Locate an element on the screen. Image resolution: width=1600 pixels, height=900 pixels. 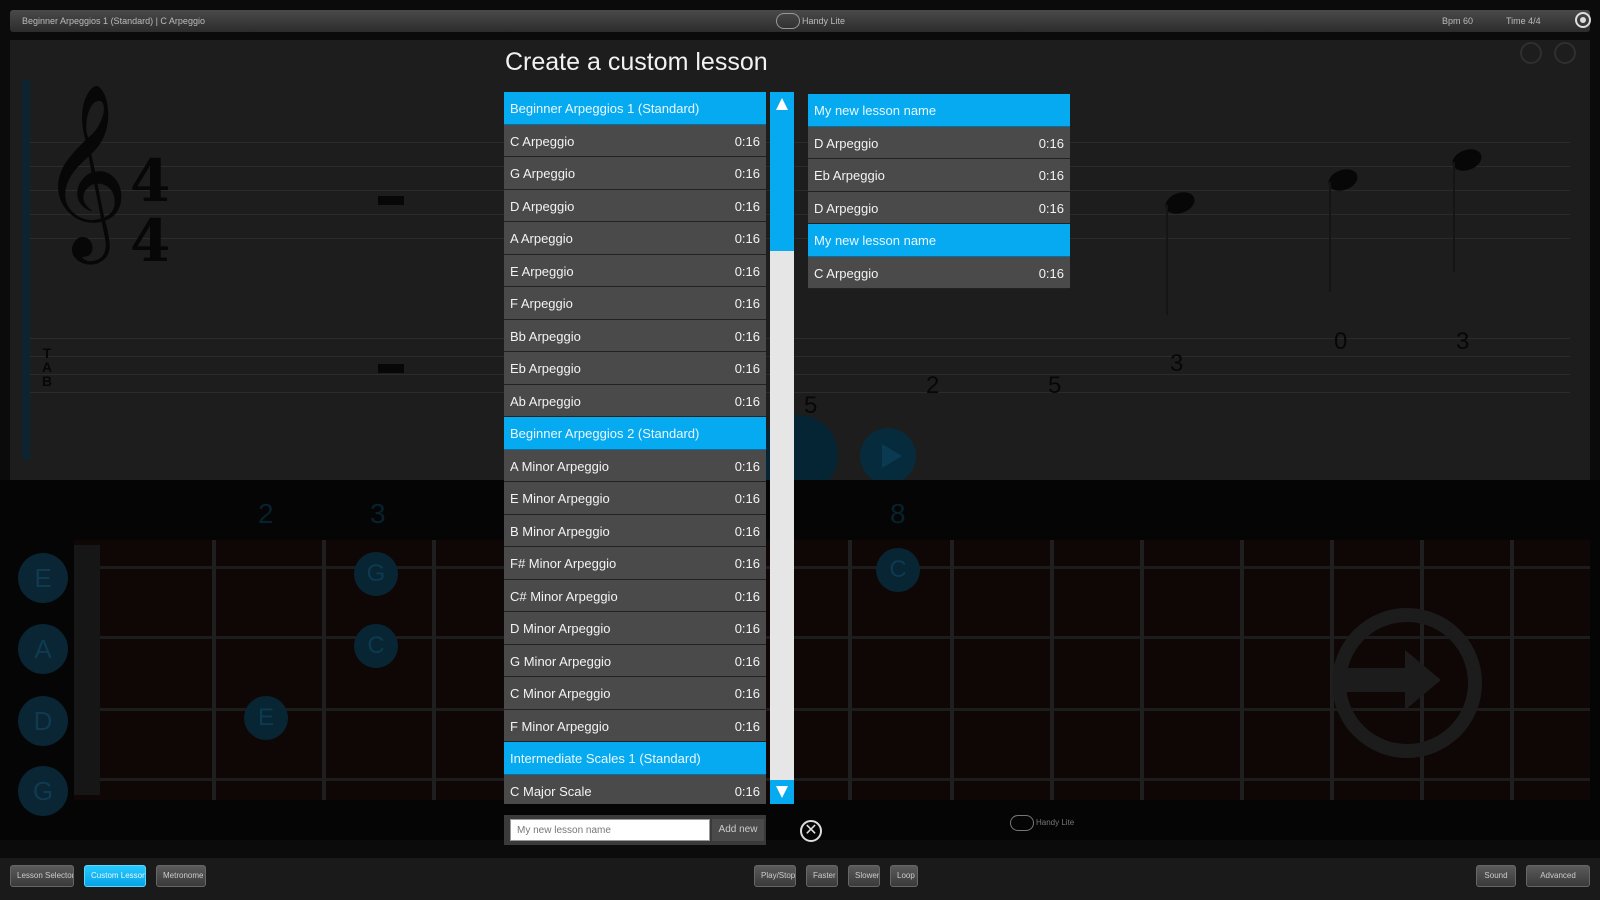
lesson-name: F Minor Arpeggio is located at coordinates (559, 726).